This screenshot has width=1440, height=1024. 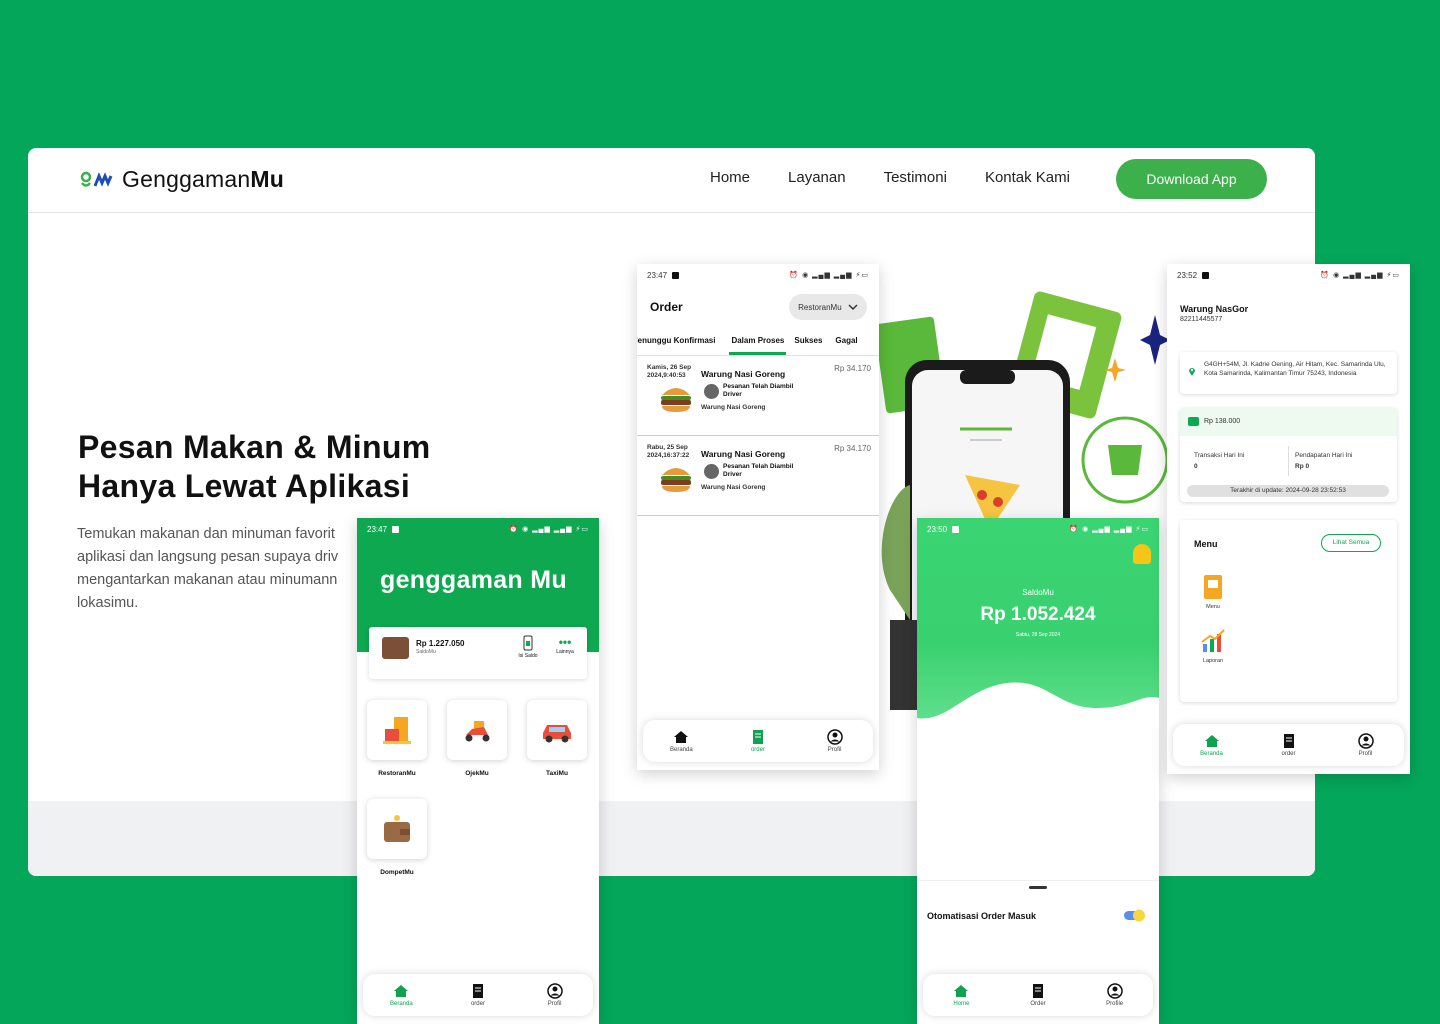 I want to click on page-title: Order, so click(x=666, y=307).